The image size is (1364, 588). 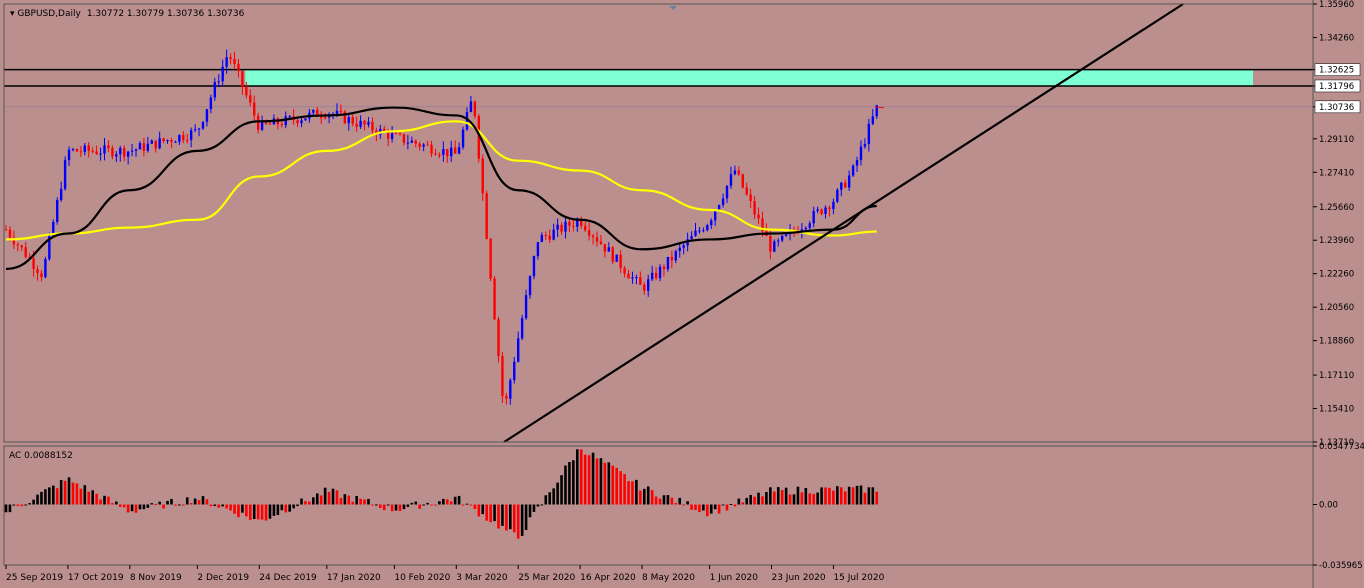 What do you see at coordinates (1336, 376) in the screenshot?
I see `price-tick-label: 1.17110` at bounding box center [1336, 376].